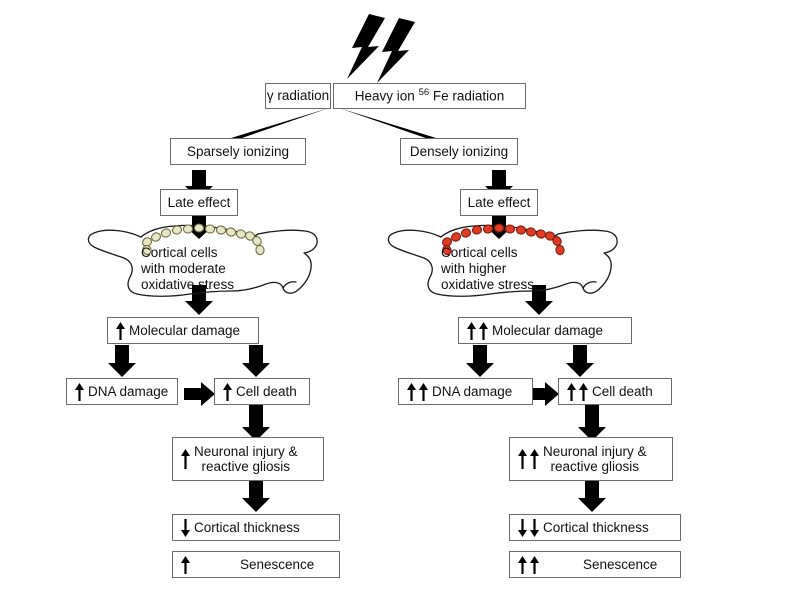 Image resolution: width=800 pixels, height=600 pixels. I want to click on box-right-neuronal-injury: Neuronal injury & reactive gliosis, so click(591, 459).